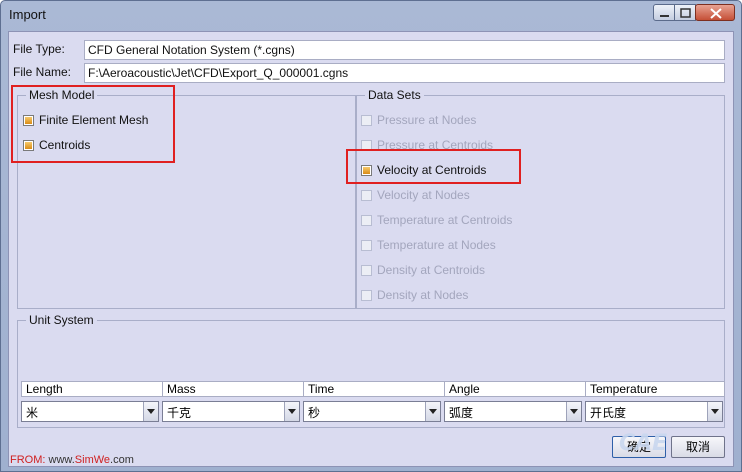 The width and height of the screenshot is (742, 472). I want to click on minimize-button, so click(664, 12).